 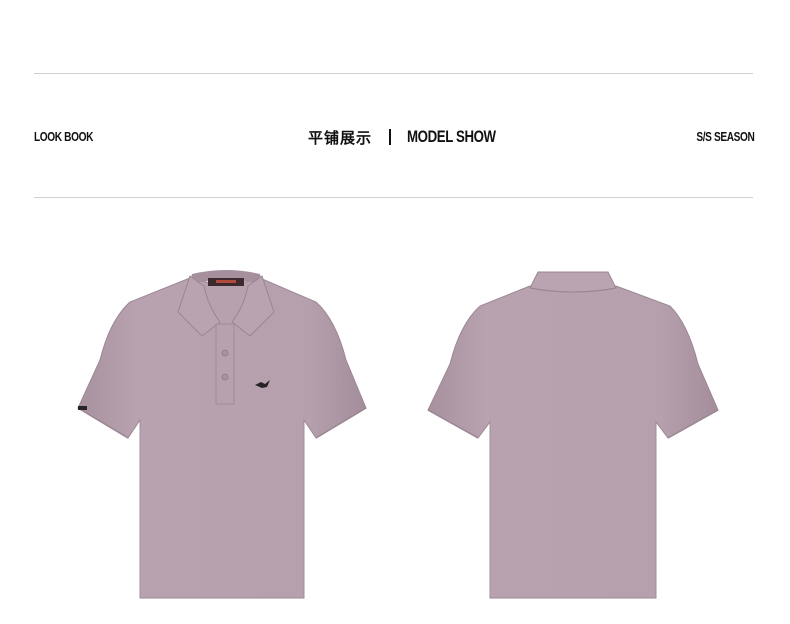 What do you see at coordinates (451, 136) in the screenshot?
I see `section-title-en: MODEL SHOW` at bounding box center [451, 136].